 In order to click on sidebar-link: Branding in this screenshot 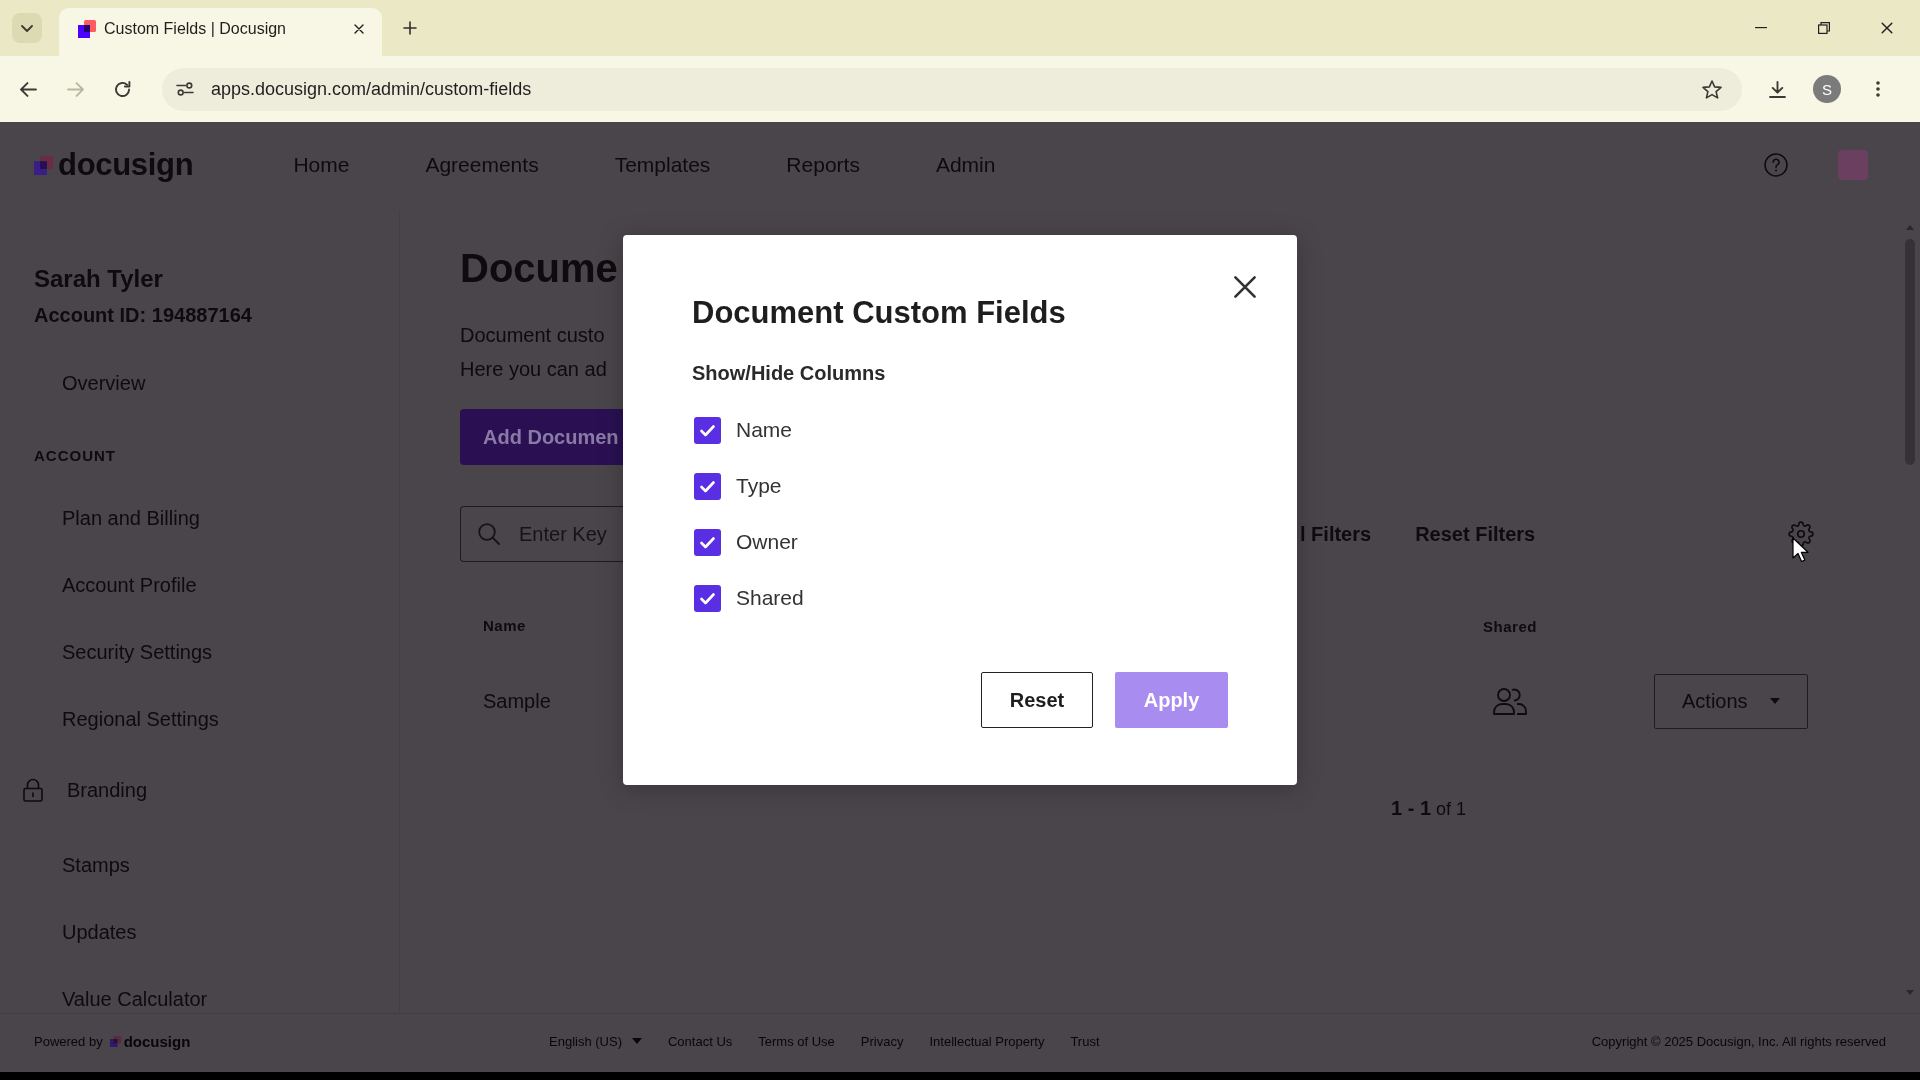, I will do `click(107, 790)`.